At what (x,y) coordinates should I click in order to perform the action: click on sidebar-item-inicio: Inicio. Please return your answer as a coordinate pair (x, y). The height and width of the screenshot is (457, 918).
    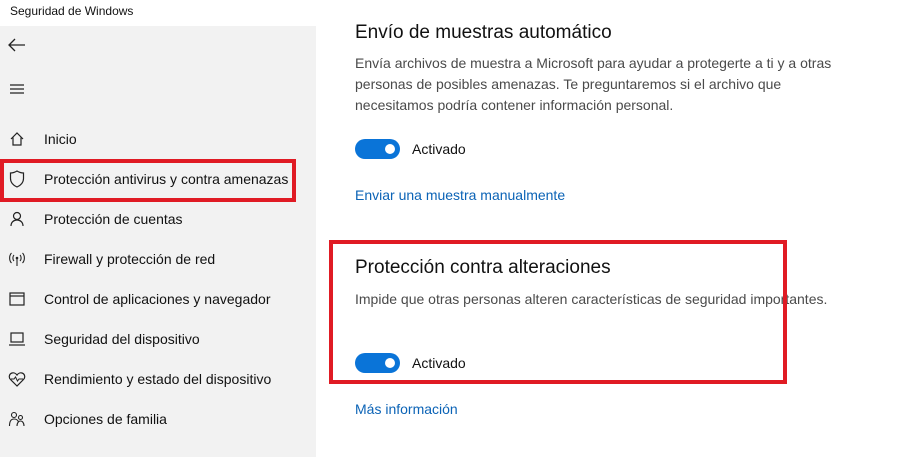
    Looking at the image, I should click on (158, 139).